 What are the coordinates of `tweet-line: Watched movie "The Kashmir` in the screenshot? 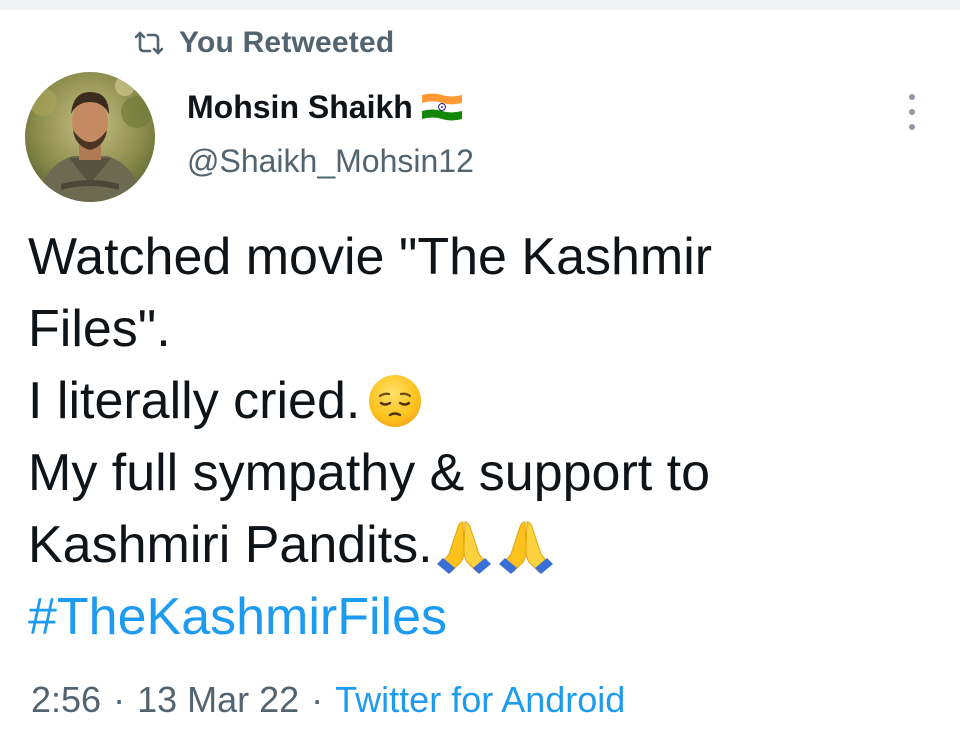 It's located at (483, 257).